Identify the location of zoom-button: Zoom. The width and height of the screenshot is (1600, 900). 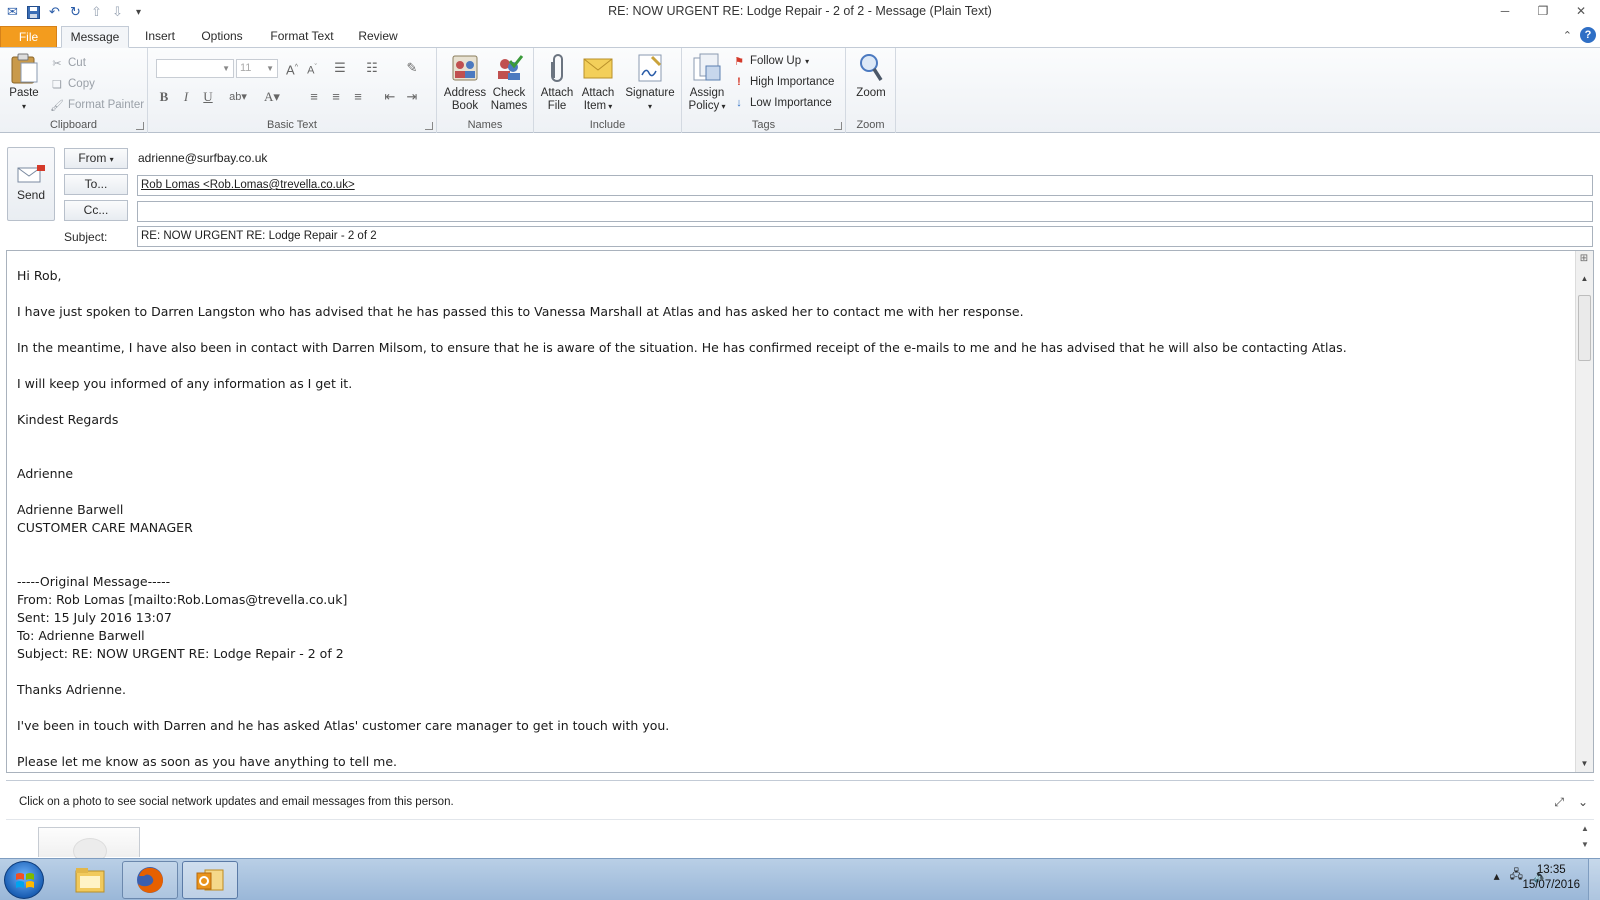
(871, 76).